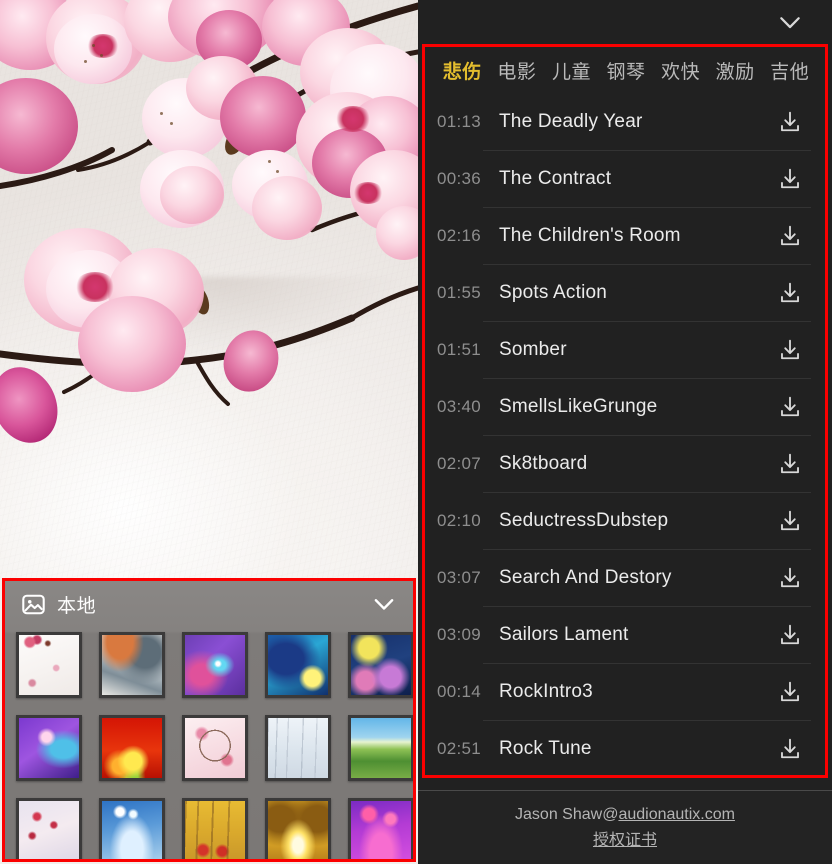 The image size is (832, 864). I want to click on thumbnail-art-golden-forest, so click(215, 830).